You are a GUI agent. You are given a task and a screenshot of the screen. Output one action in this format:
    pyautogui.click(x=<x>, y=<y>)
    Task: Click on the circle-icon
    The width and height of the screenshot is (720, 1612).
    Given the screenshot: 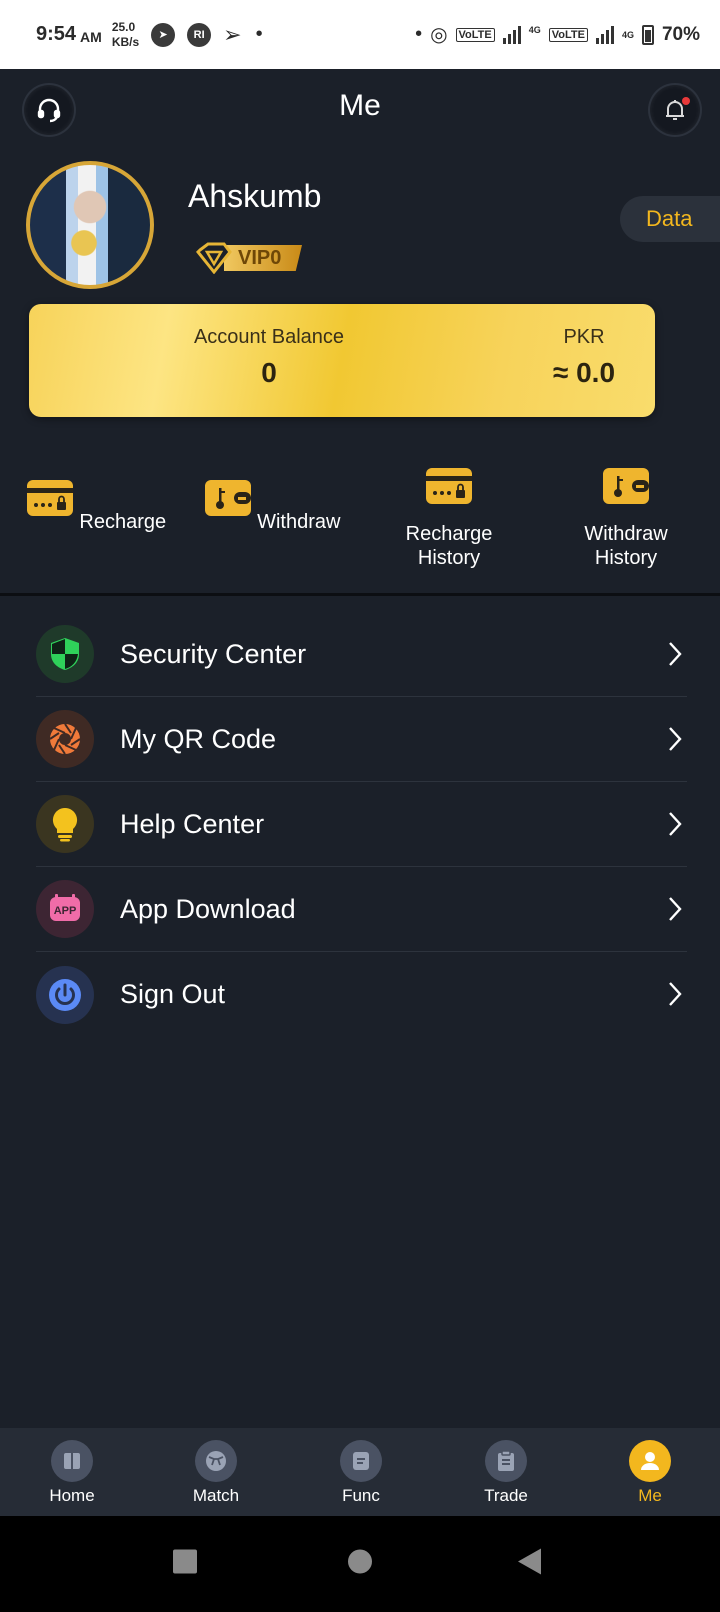 What is the action you would take?
    pyautogui.click(x=360, y=1561)
    